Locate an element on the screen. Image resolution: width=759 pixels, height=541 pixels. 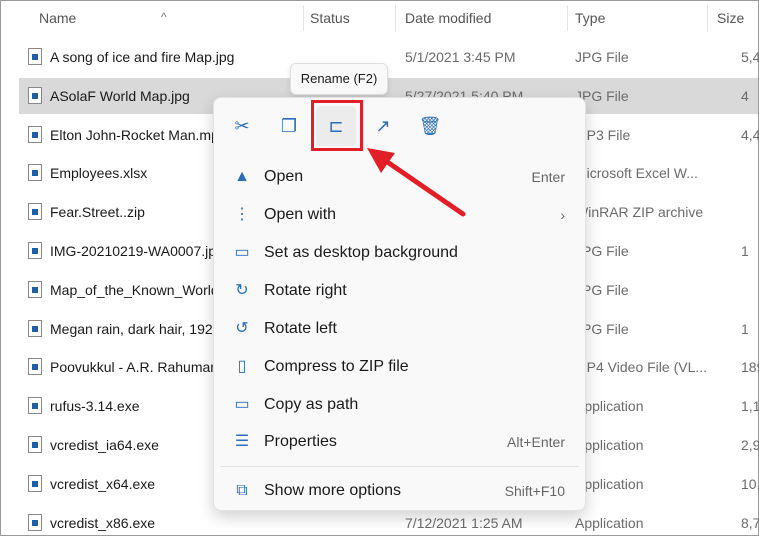
annotation-arrow is located at coordinates (416, 182).